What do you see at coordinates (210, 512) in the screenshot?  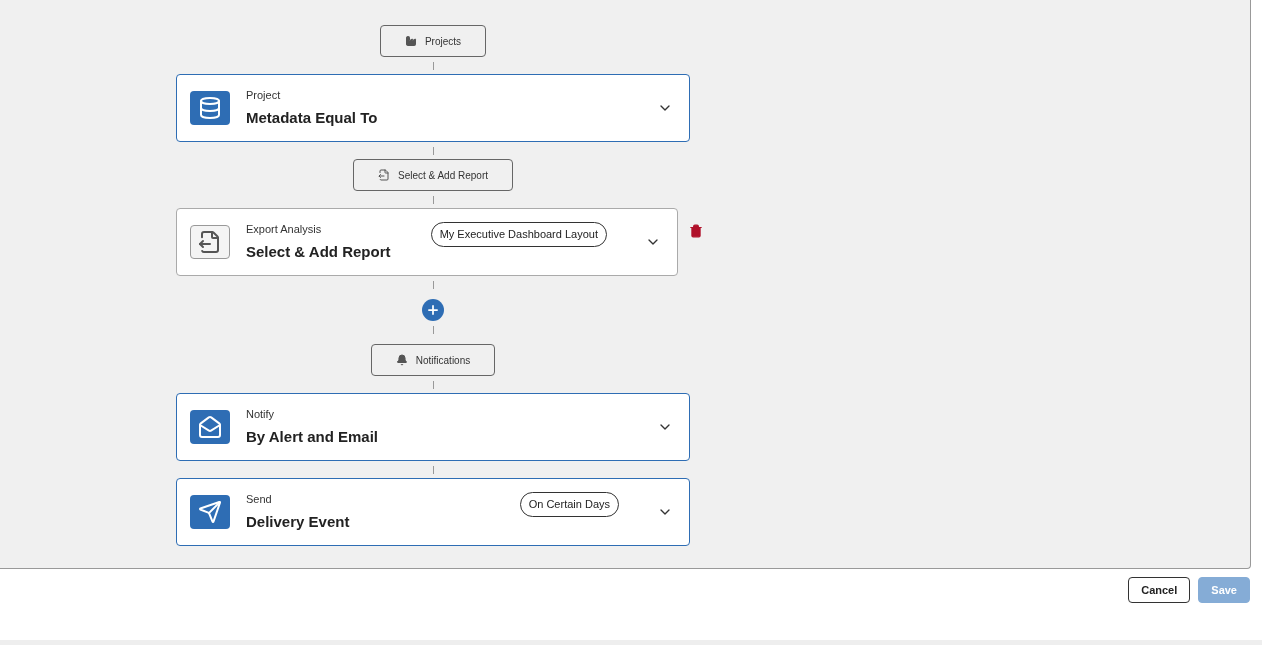 I see `paper-plane-icon` at bounding box center [210, 512].